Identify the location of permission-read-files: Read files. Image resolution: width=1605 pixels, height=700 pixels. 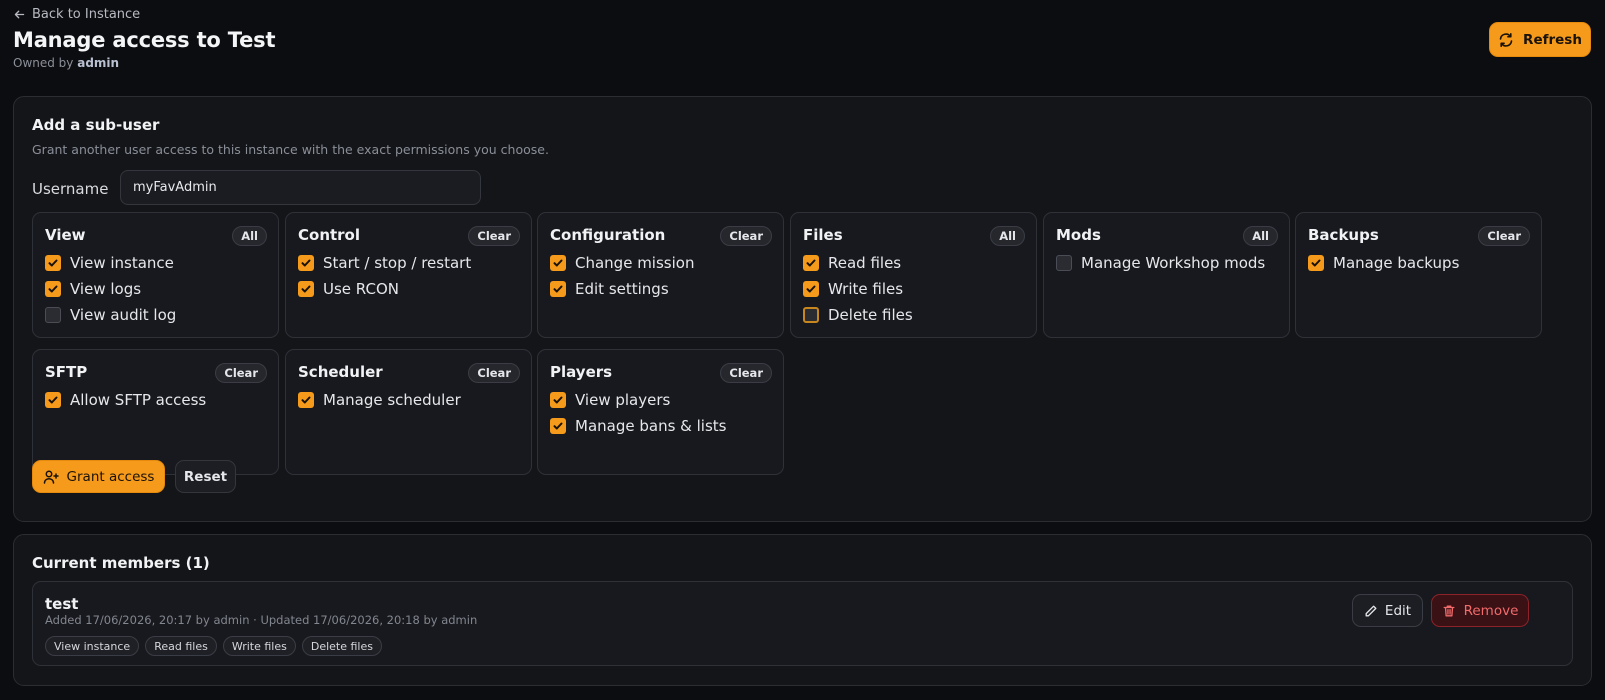
(852, 263).